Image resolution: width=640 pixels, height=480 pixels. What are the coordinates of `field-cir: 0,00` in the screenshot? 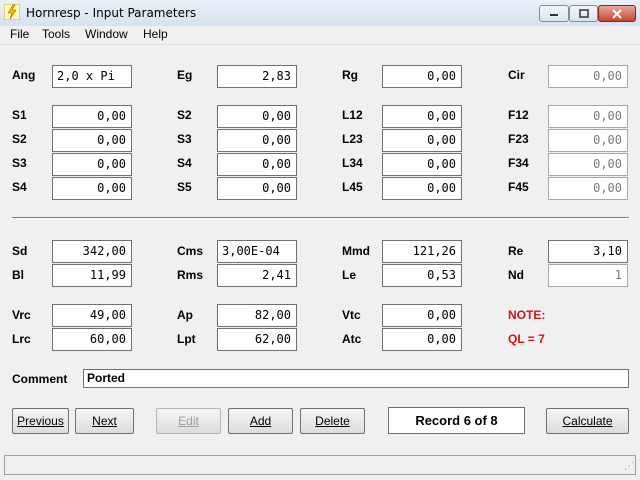 It's located at (588, 76).